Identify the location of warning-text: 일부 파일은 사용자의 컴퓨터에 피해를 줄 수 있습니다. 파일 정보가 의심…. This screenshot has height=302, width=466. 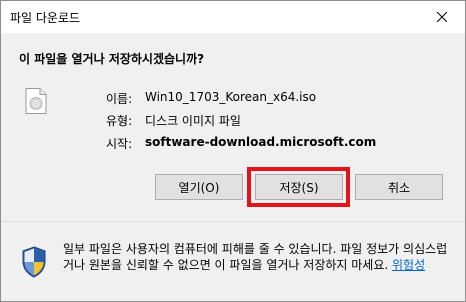
(255, 257).